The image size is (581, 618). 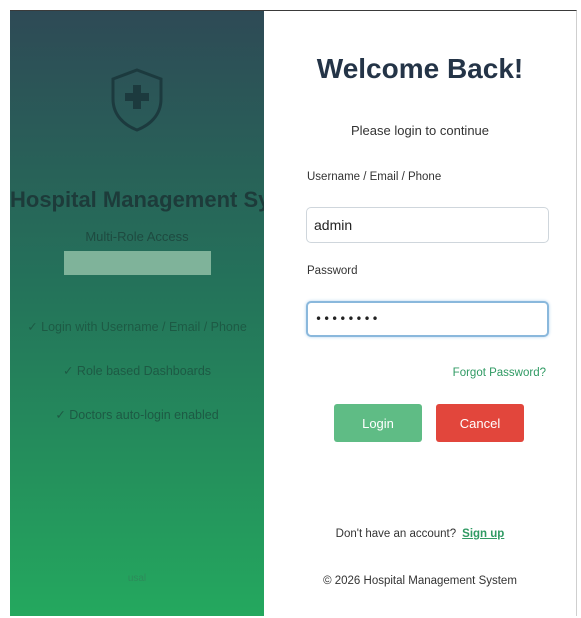 What do you see at coordinates (332, 271) in the screenshot?
I see `password-label: Password` at bounding box center [332, 271].